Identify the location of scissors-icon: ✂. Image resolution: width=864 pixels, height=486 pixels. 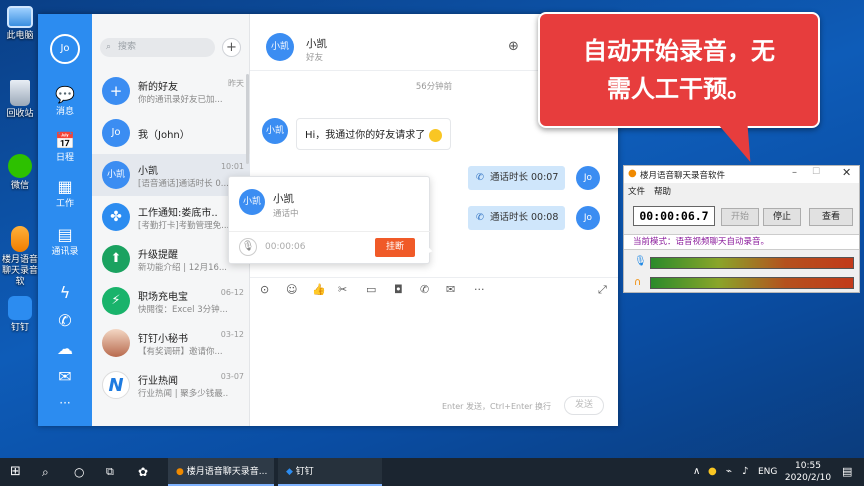
(342, 289).